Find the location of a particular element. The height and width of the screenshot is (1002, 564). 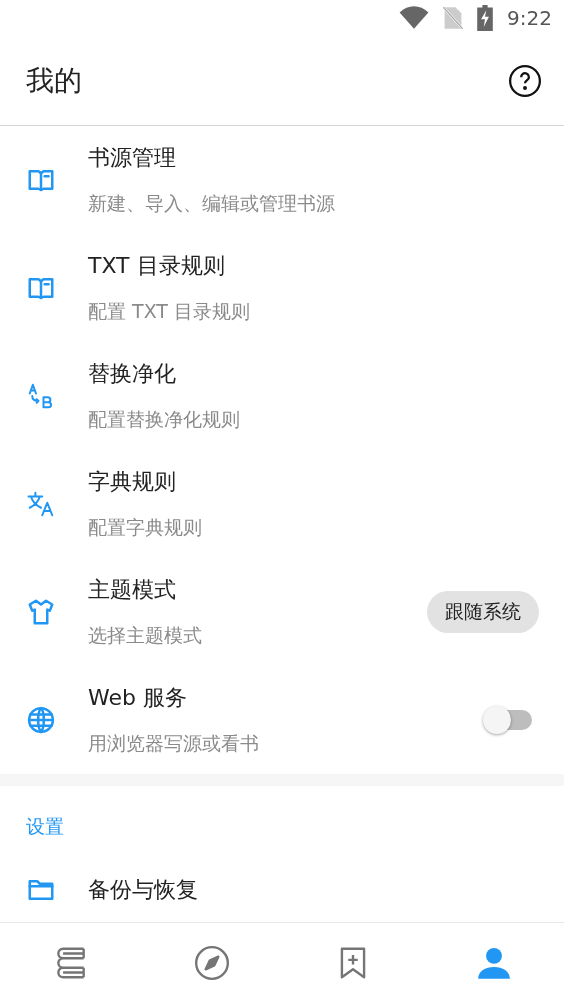

toggle-switch is located at coordinates (508, 720).